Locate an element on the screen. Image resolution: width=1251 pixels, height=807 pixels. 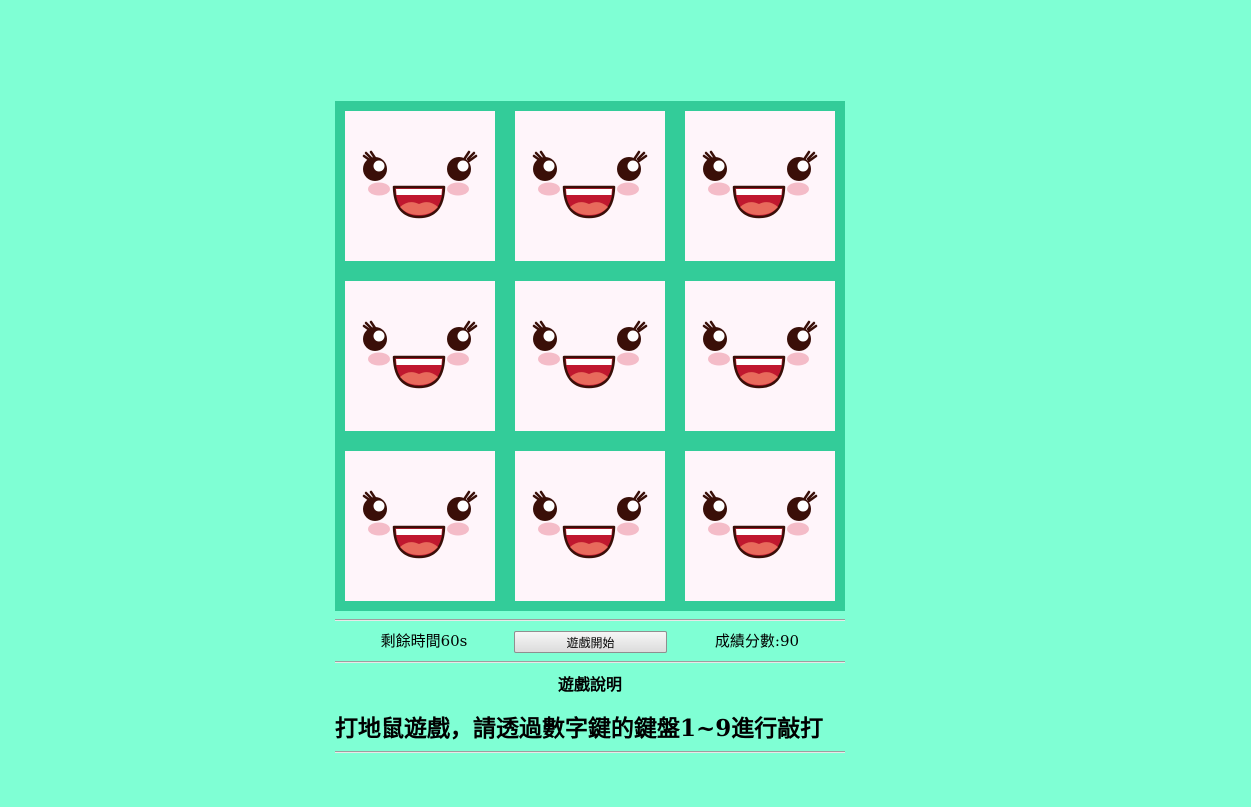
instructions-title: 遊戲說明 is located at coordinates (589, 684).